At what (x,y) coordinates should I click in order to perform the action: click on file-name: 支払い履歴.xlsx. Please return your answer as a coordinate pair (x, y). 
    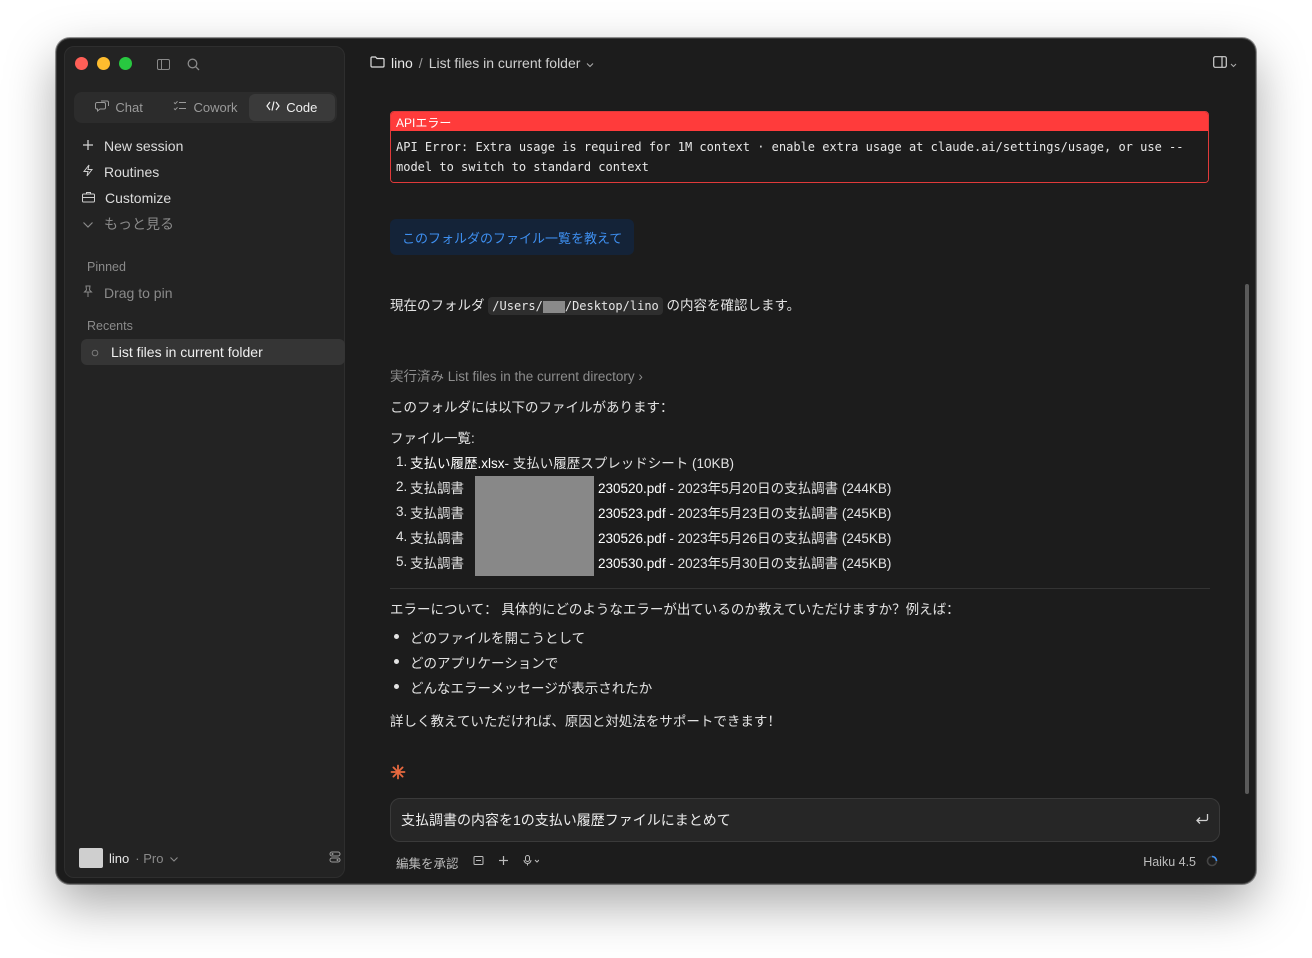
    Looking at the image, I should click on (457, 463).